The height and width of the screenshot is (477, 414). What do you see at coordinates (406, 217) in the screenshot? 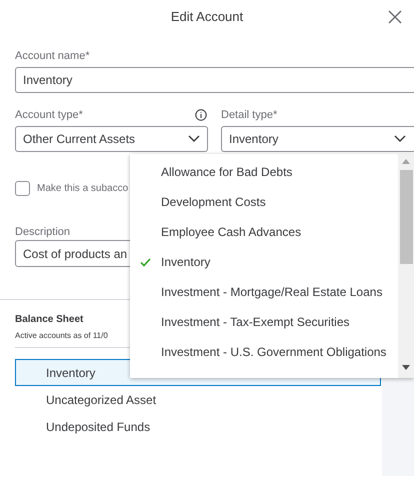
I see `scrollbar-thumb` at bounding box center [406, 217].